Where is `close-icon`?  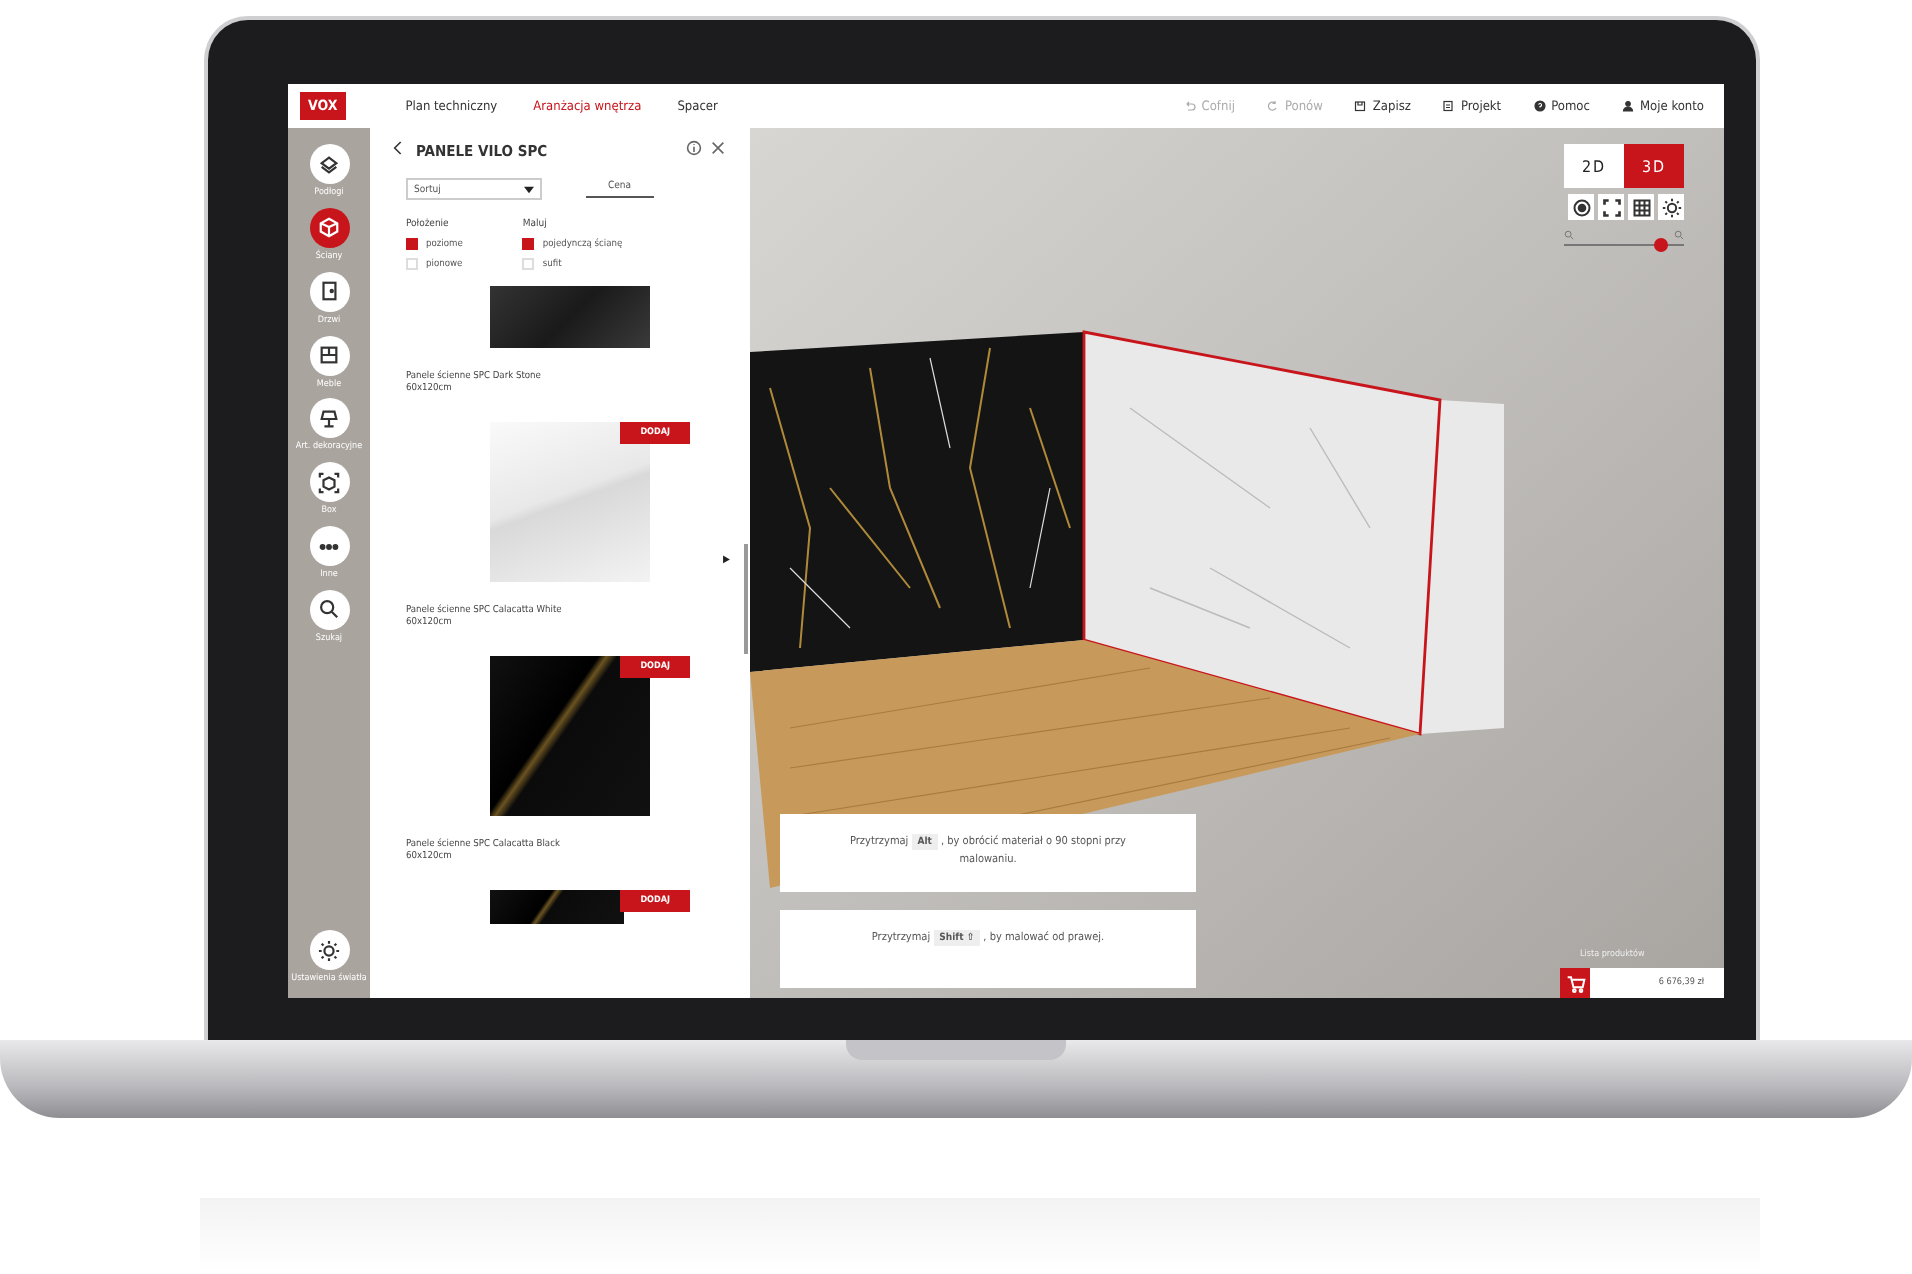
close-icon is located at coordinates (718, 148).